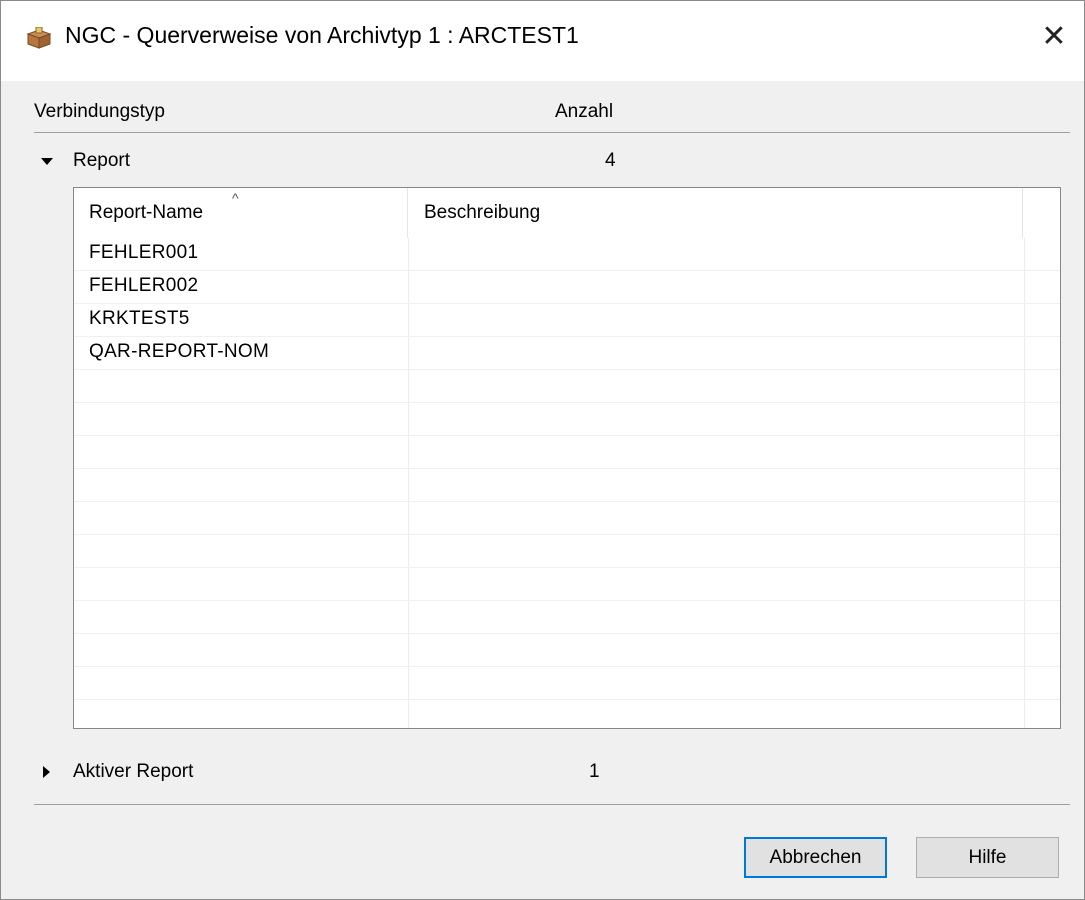 This screenshot has height=900, width=1085. What do you see at coordinates (179, 351) in the screenshot?
I see `cell-report-name: QAR-REPORT-NOM` at bounding box center [179, 351].